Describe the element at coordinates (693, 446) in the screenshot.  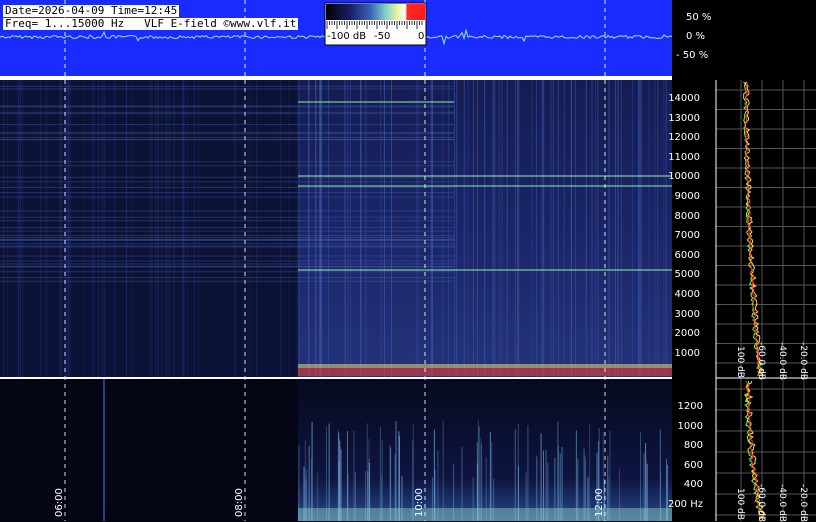
I see `lower-freq-label: 800` at that location.